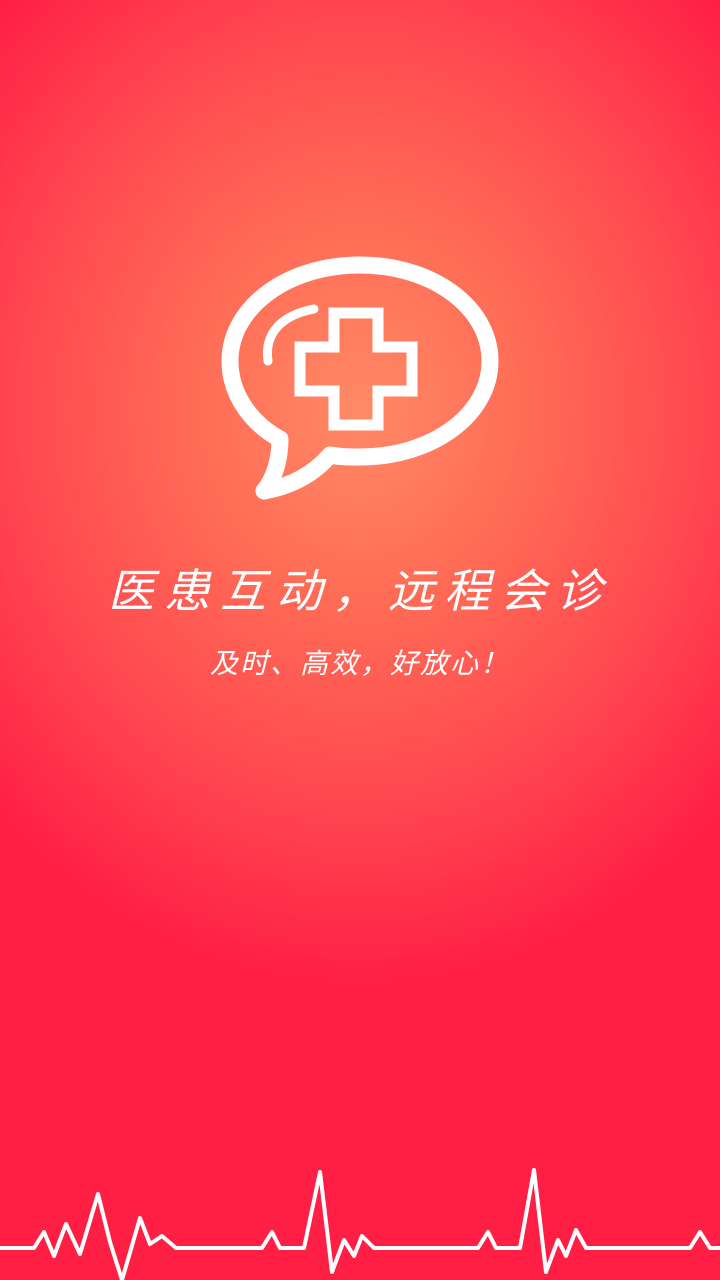 This screenshot has width=720, height=1280. I want to click on medical-chat-bubble-icon, so click(360, 378).